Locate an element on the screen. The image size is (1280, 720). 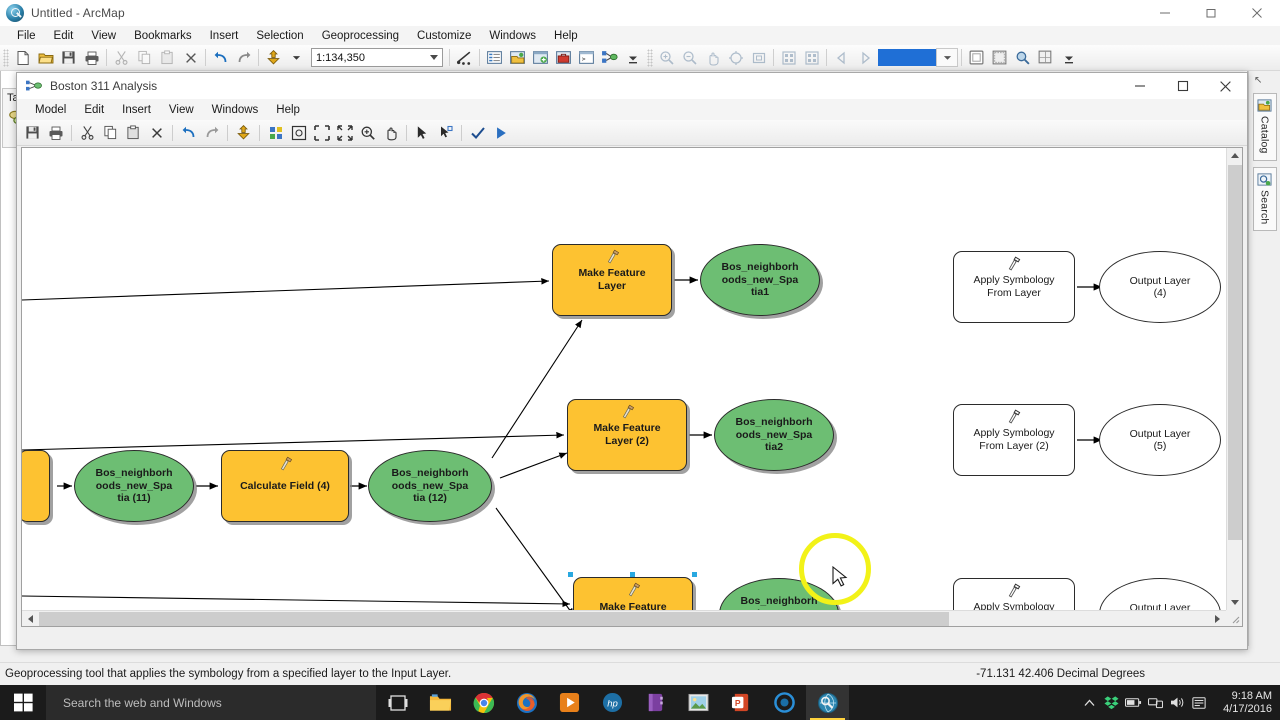
delete-icon is located at coordinates (190, 57).